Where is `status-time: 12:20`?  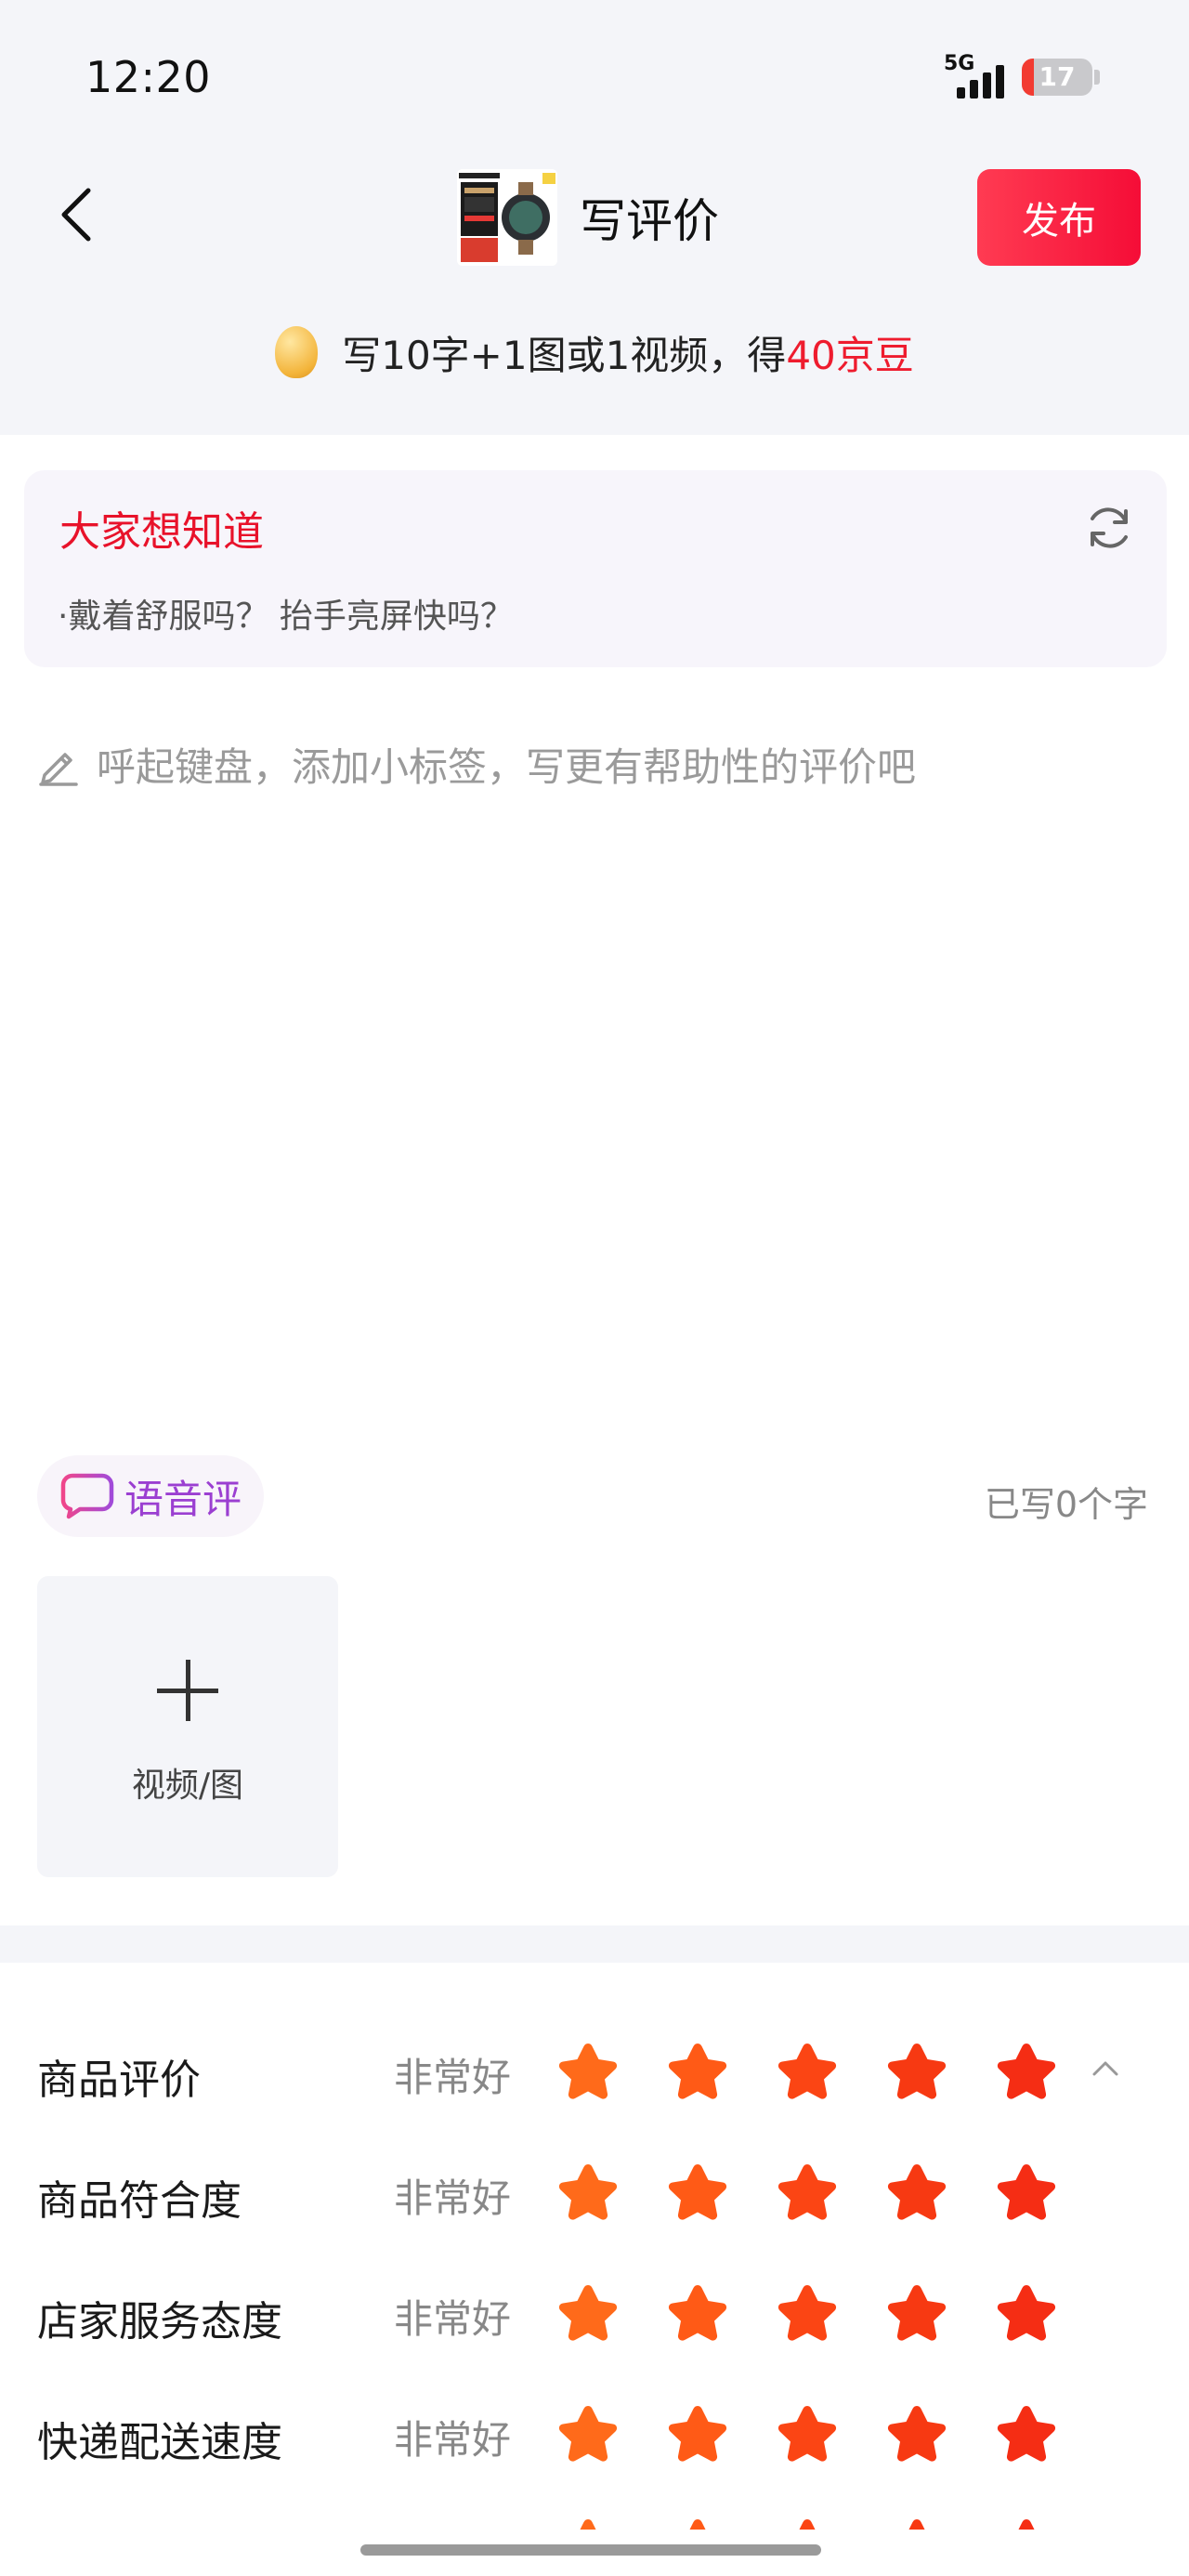 status-time: 12:20 is located at coordinates (148, 77).